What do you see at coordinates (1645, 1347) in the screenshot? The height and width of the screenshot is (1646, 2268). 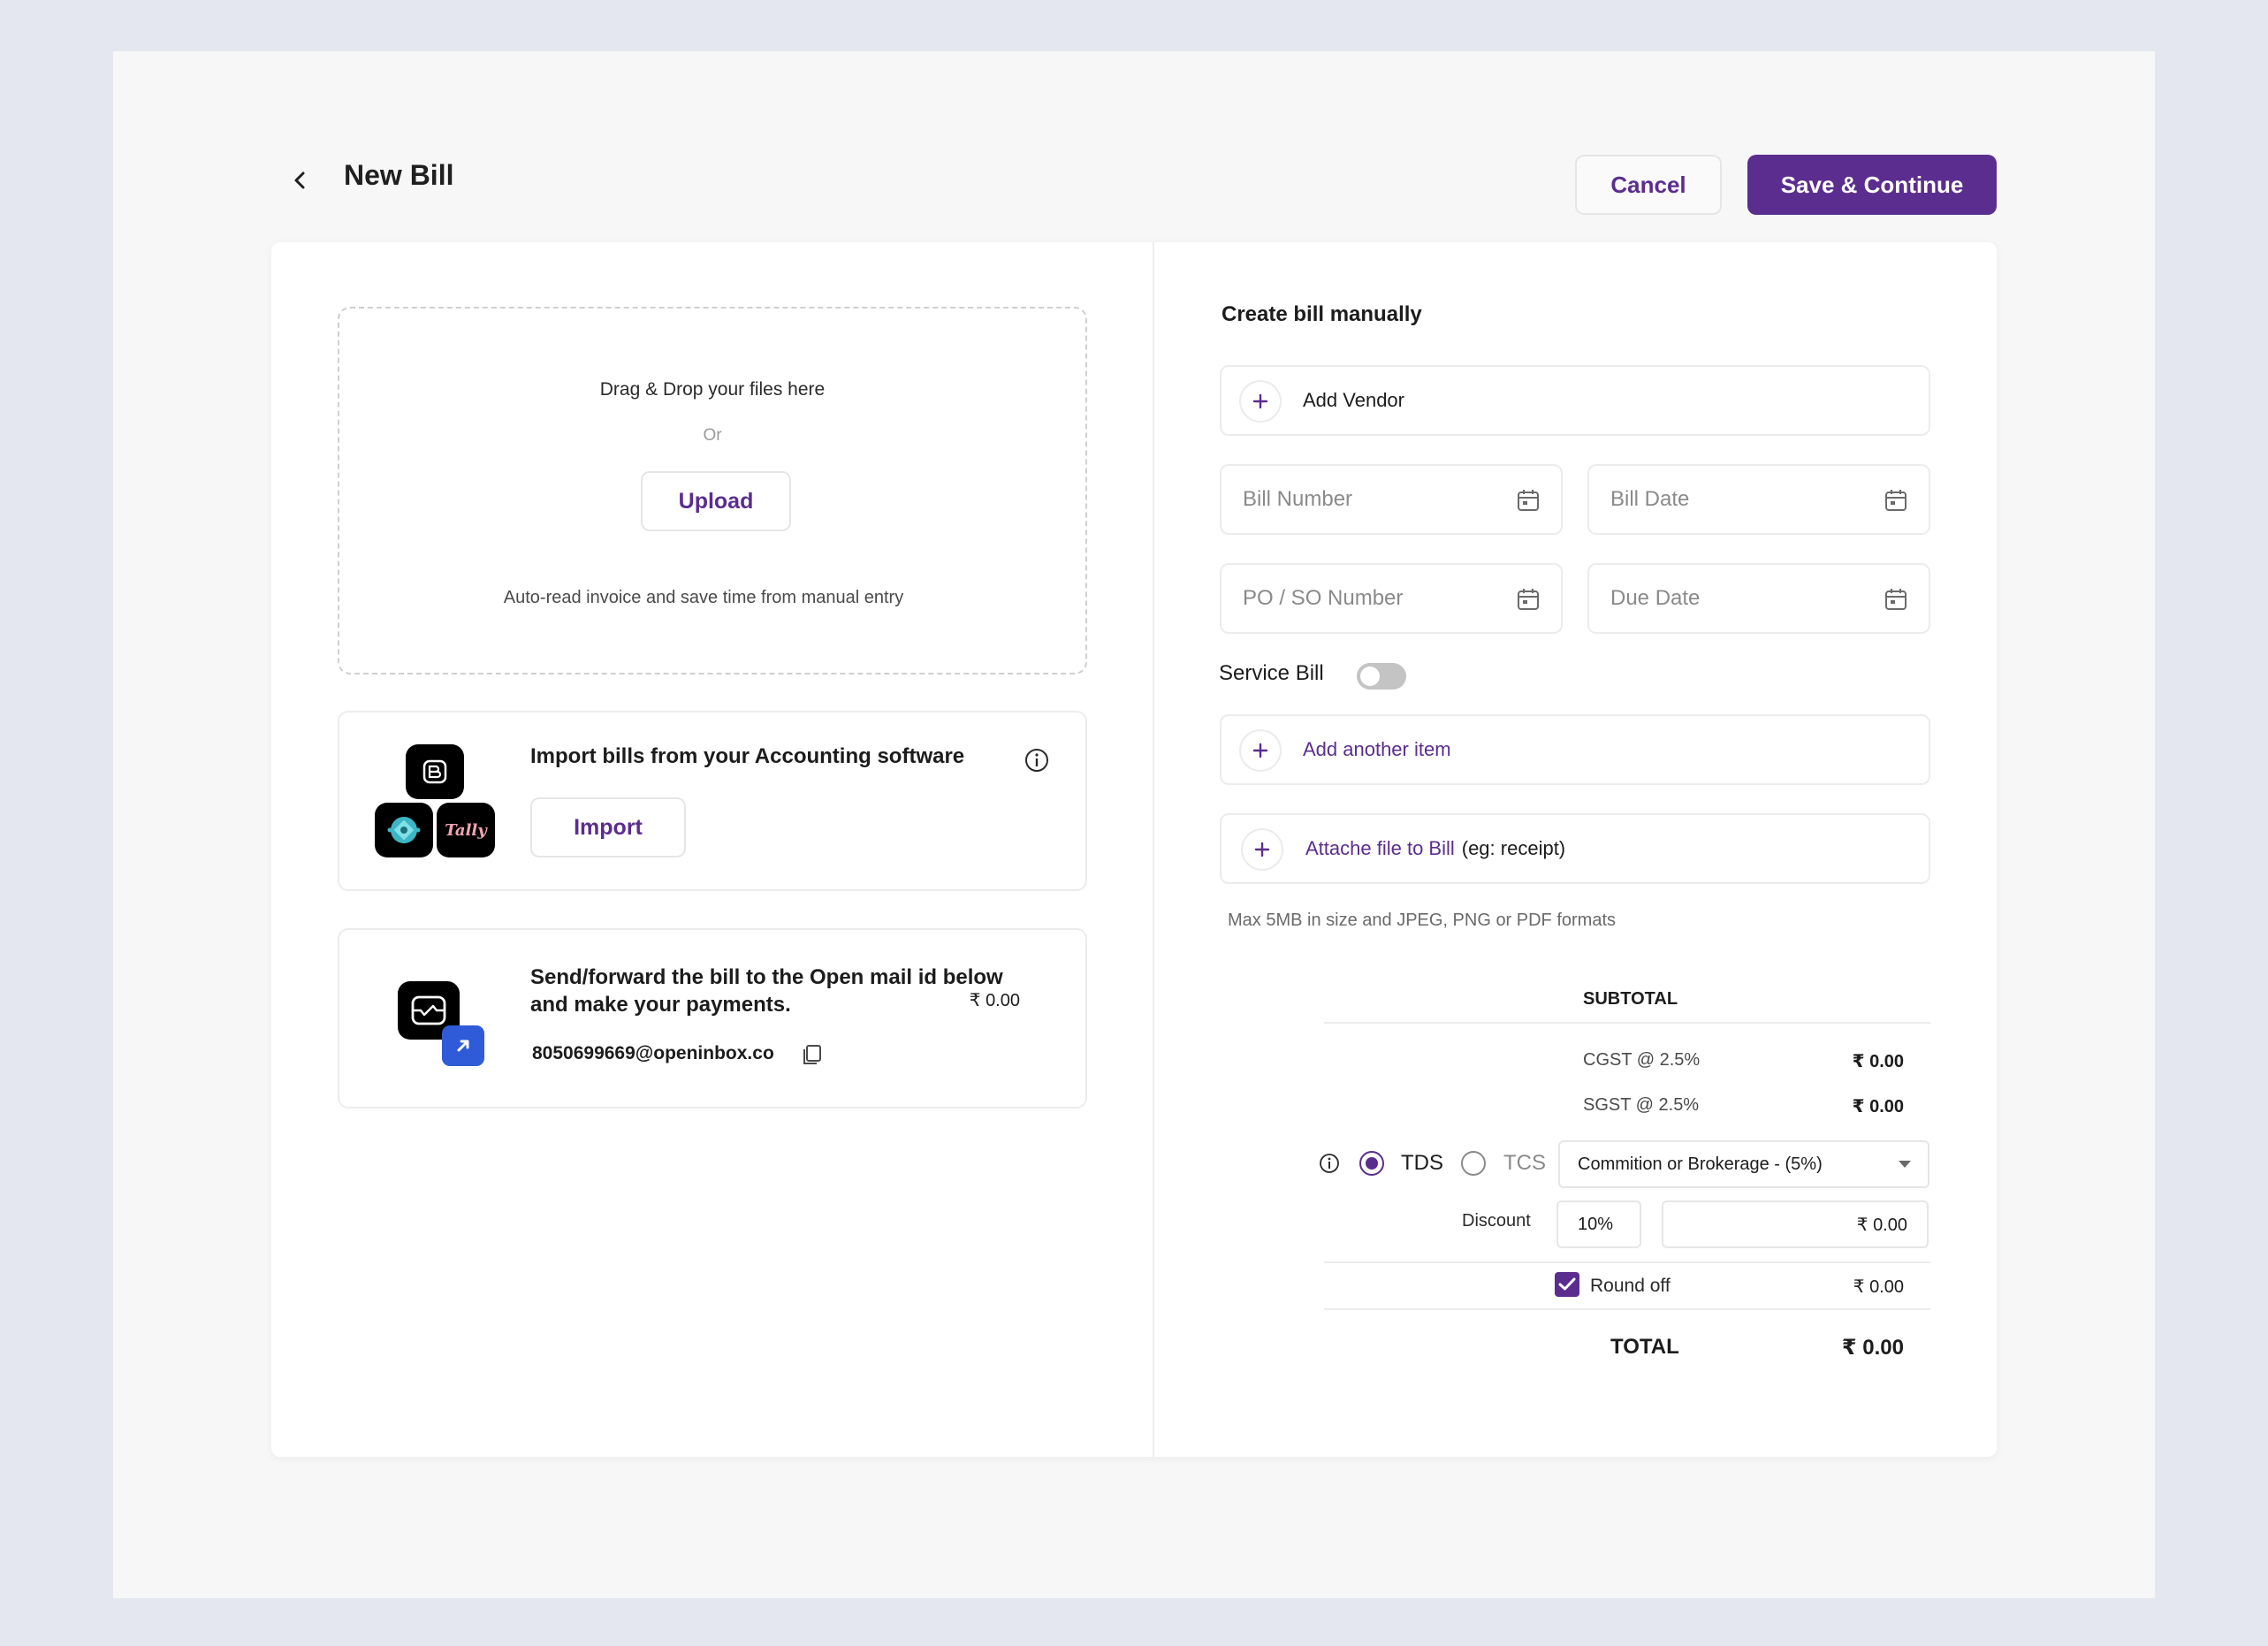 I see `total-label: TOTAL` at bounding box center [1645, 1347].